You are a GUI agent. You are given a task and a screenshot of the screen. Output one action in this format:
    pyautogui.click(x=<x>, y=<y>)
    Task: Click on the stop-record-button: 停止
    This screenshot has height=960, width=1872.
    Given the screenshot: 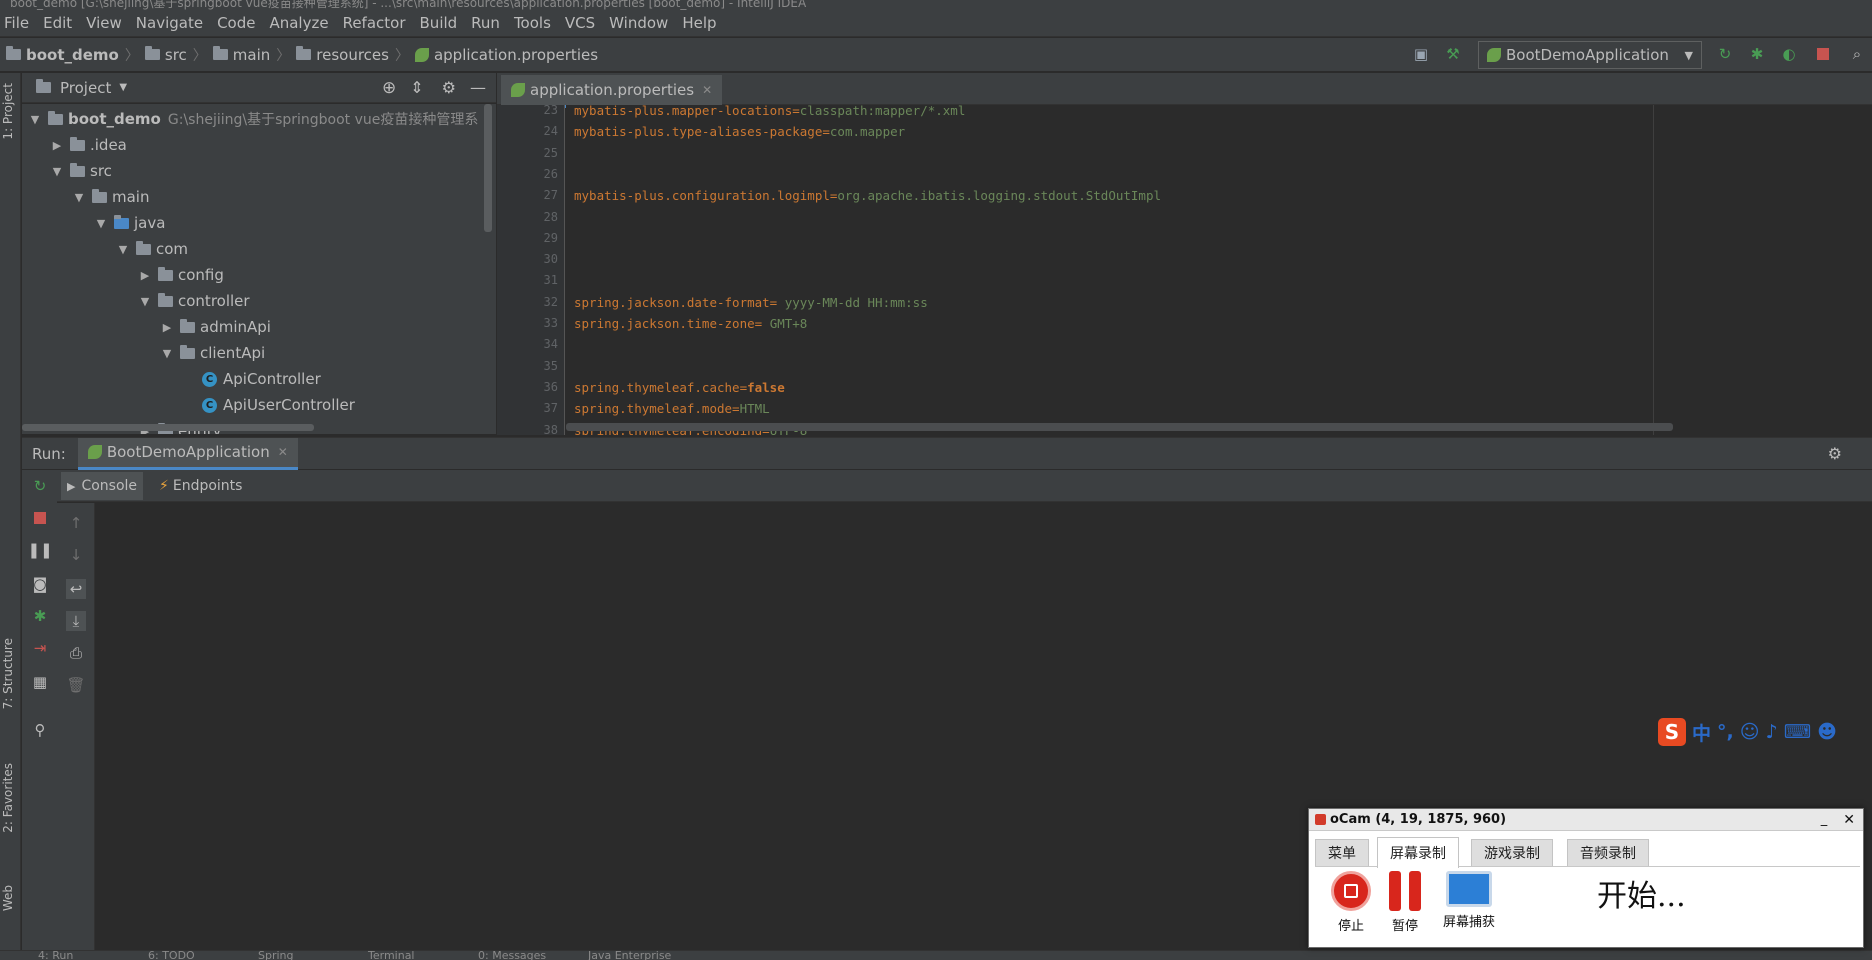 What is the action you would take?
    pyautogui.click(x=1351, y=902)
    